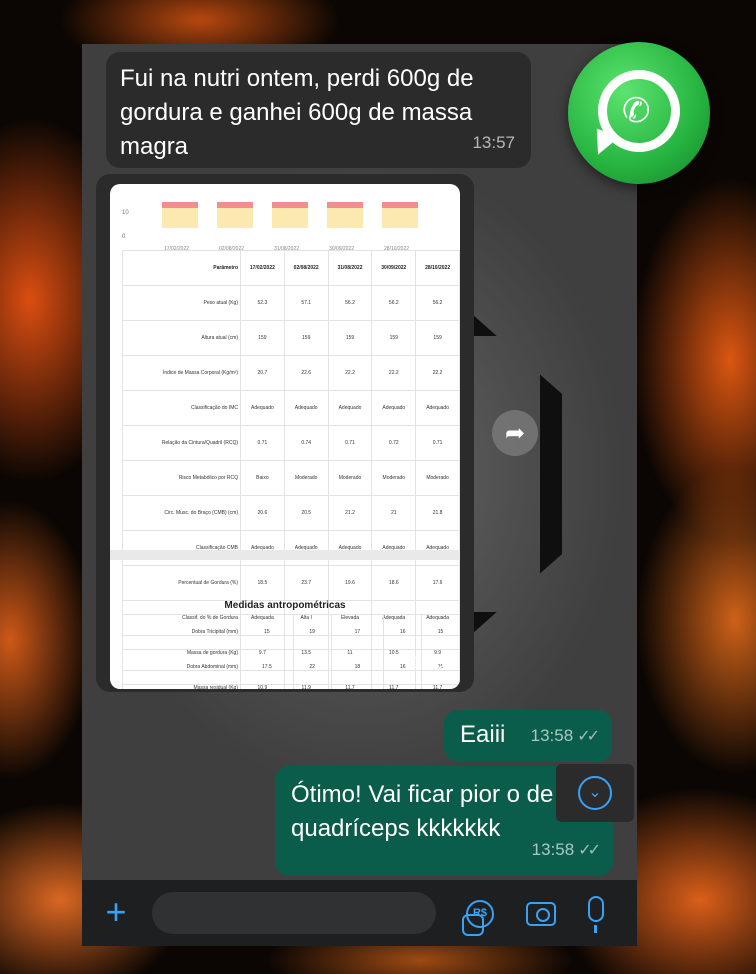 The image size is (756, 974). I want to click on table-cell: Risco Metabólico por RCQ, so click(181, 478).